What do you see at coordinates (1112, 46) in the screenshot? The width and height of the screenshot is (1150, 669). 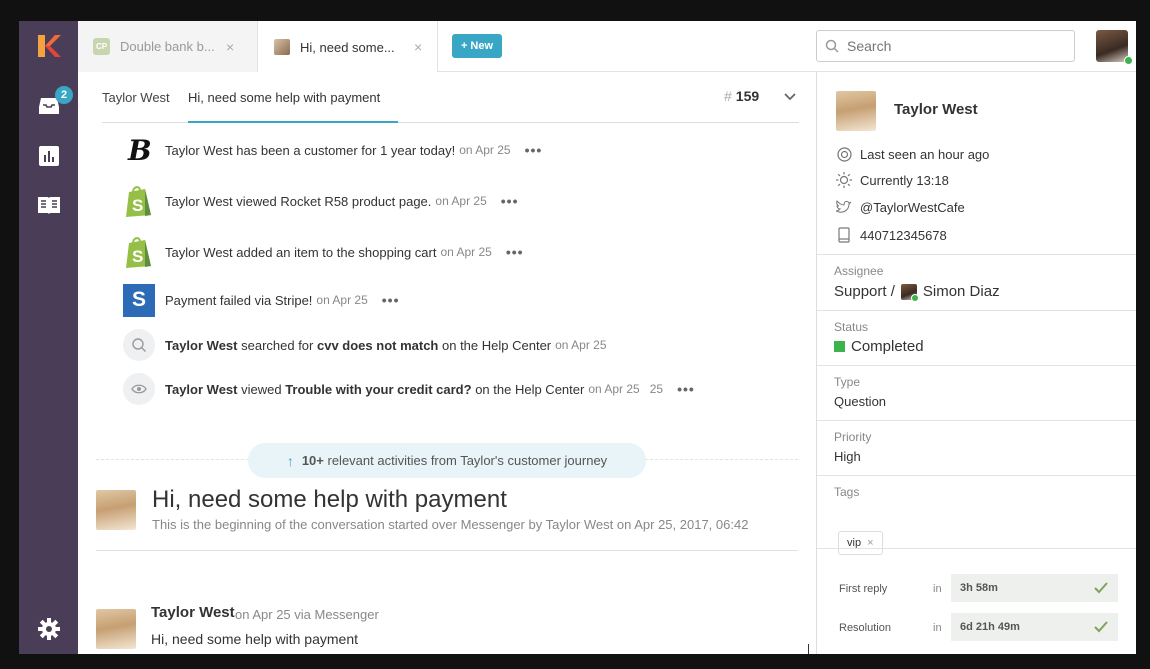 I see `user-avatar` at bounding box center [1112, 46].